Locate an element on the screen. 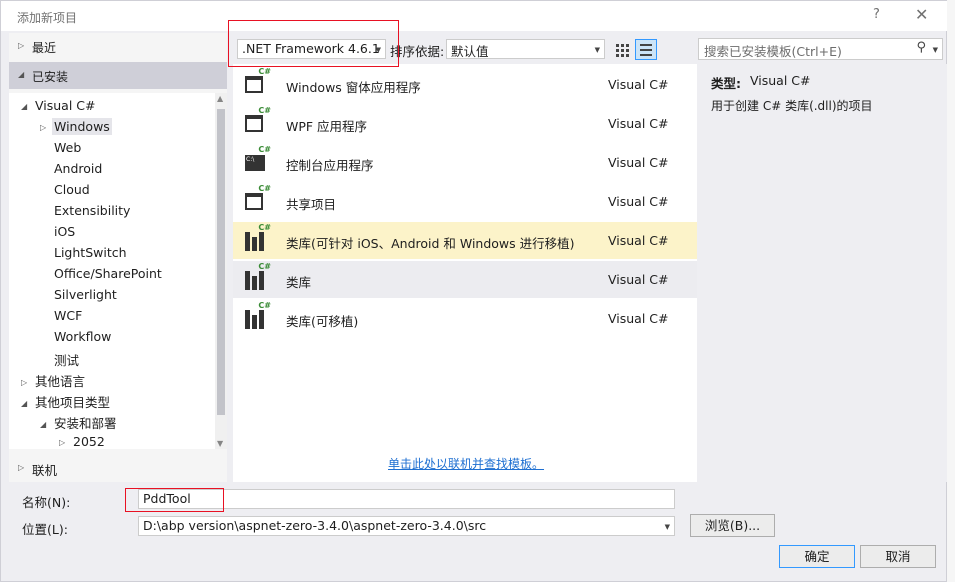 The image size is (955, 582). close-button: ✕ is located at coordinates (921, 14).